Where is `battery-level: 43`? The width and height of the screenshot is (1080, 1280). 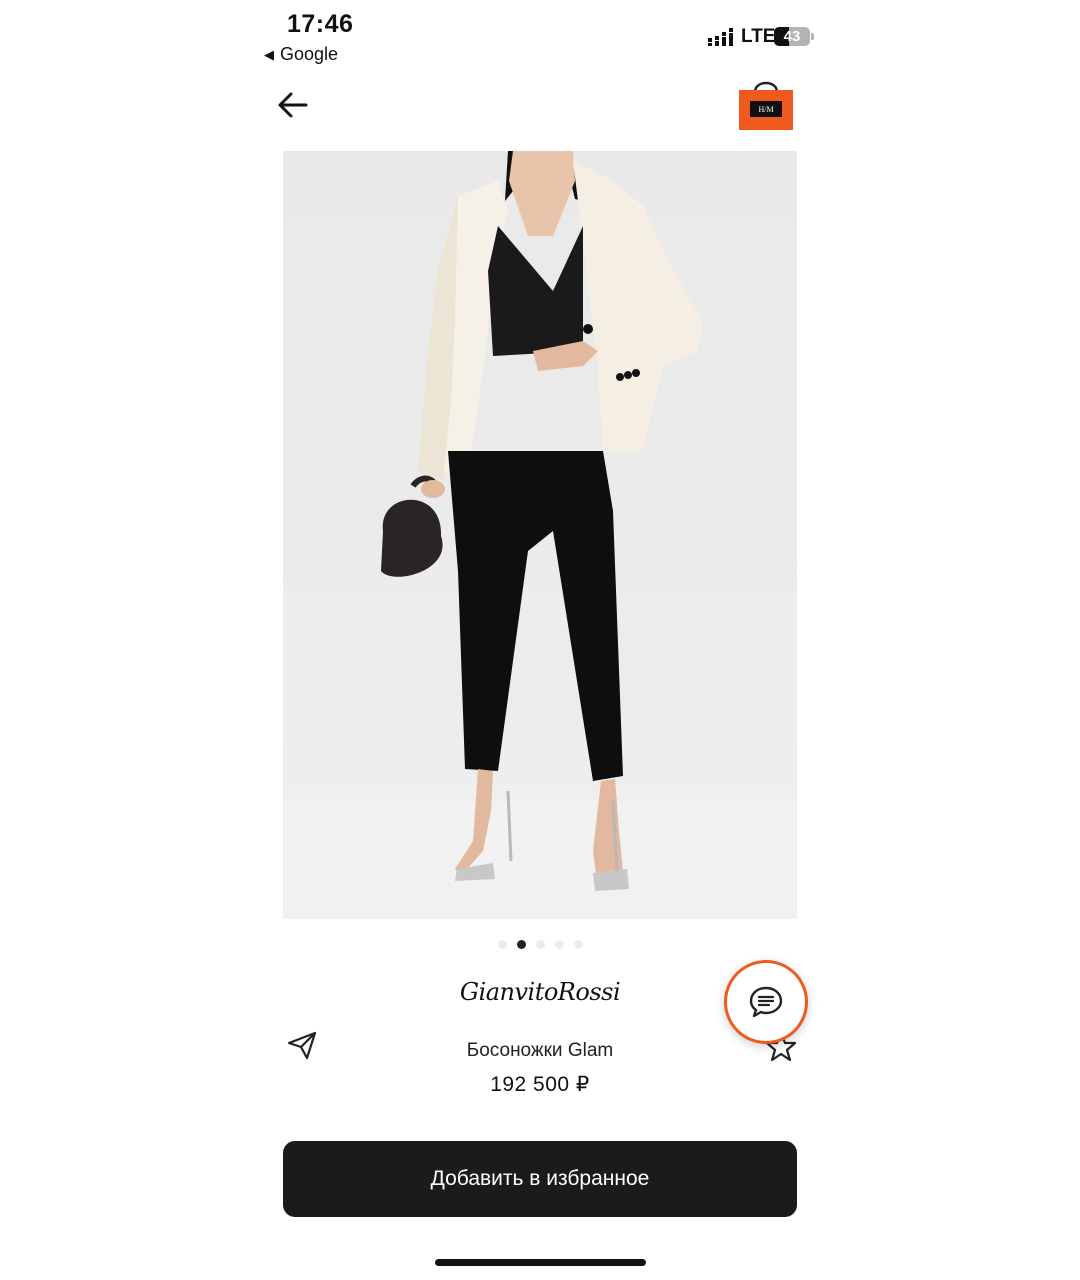 battery-level: 43 is located at coordinates (792, 36).